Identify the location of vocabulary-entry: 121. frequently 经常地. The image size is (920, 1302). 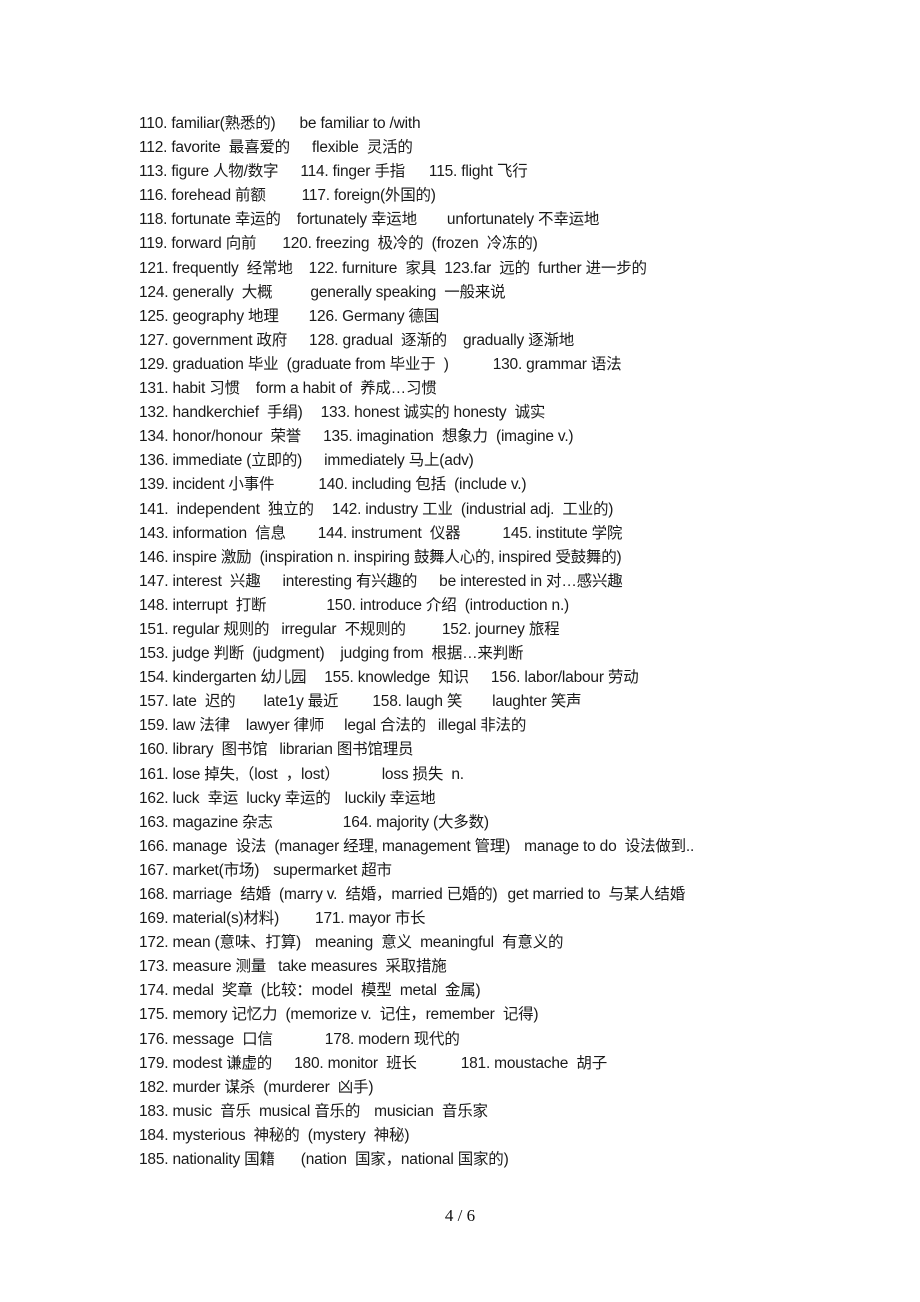
(216, 268).